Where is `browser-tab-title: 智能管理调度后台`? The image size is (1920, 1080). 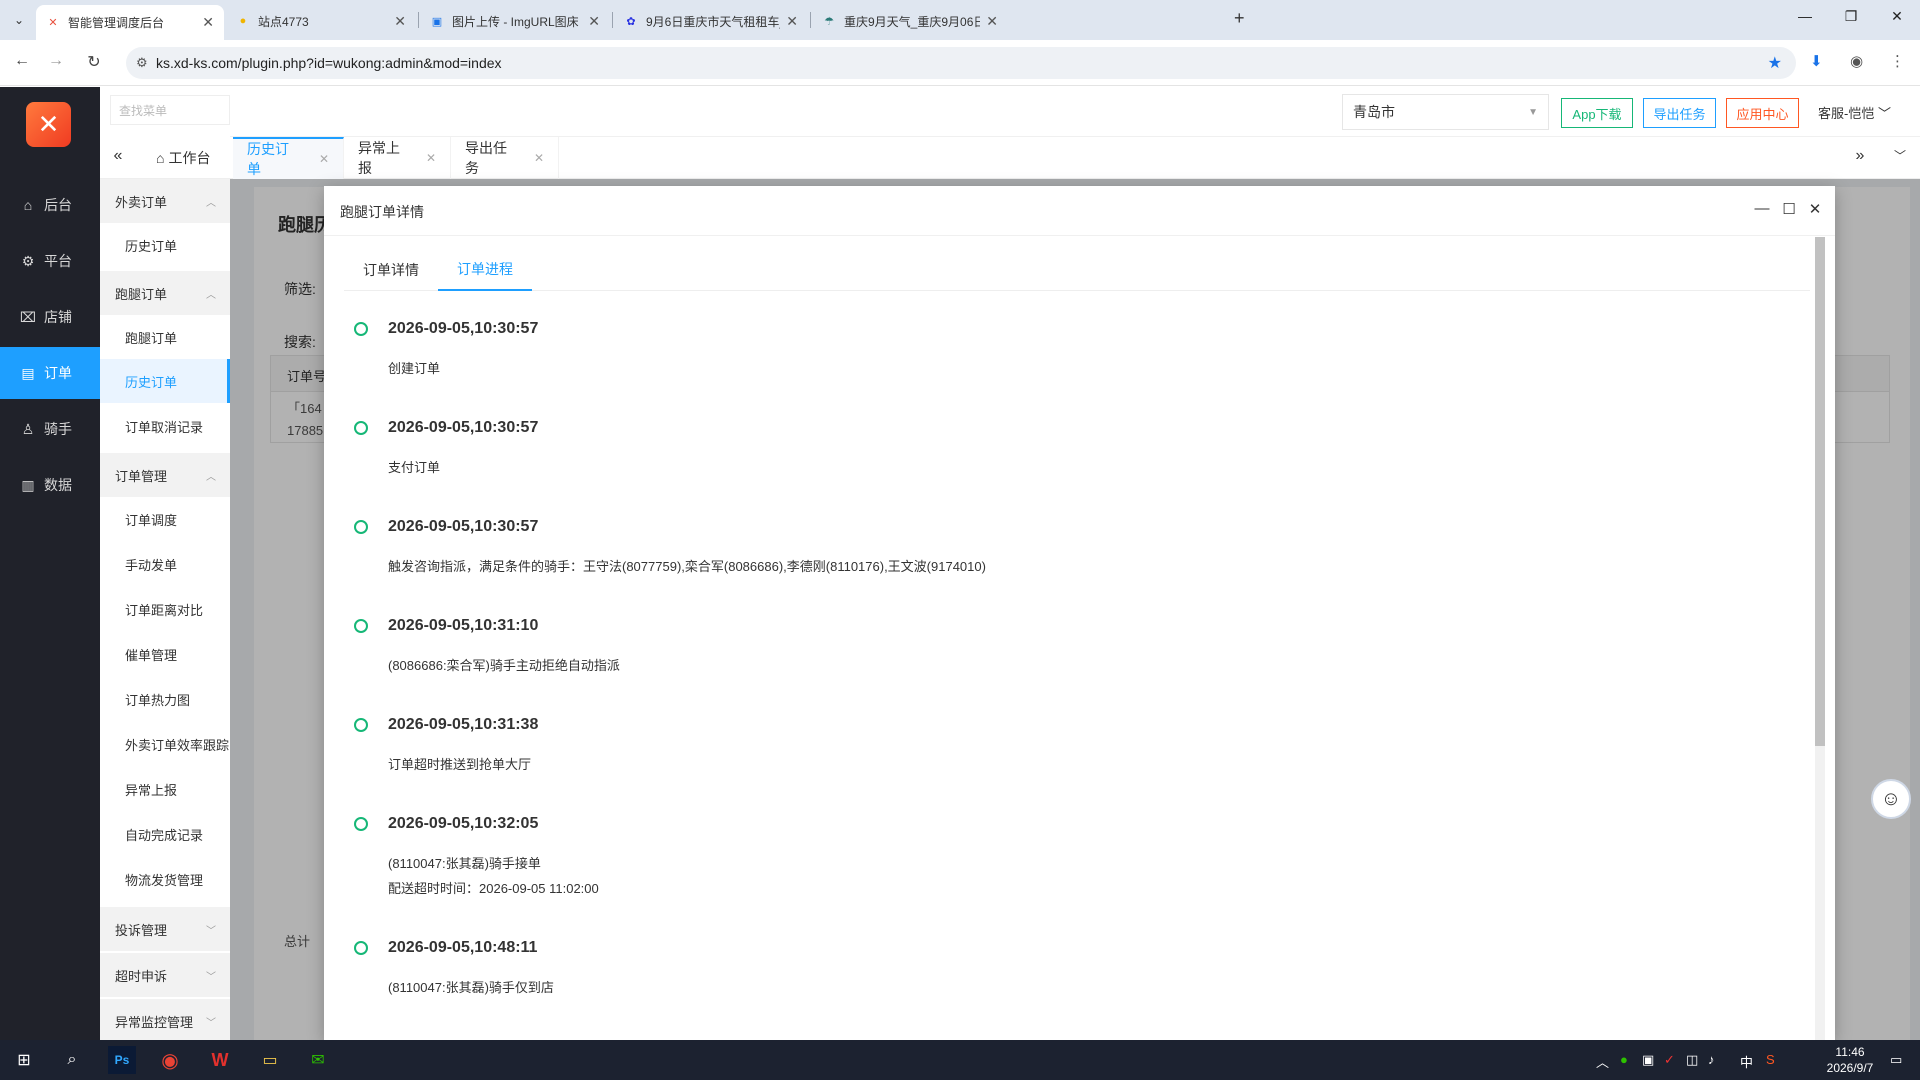 browser-tab-title: 智能管理调度后台 is located at coordinates (116, 23).